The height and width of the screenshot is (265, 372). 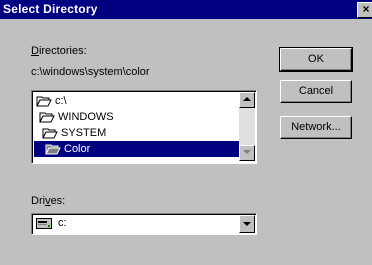 I want to click on chevron-down-icon, so click(x=247, y=224).